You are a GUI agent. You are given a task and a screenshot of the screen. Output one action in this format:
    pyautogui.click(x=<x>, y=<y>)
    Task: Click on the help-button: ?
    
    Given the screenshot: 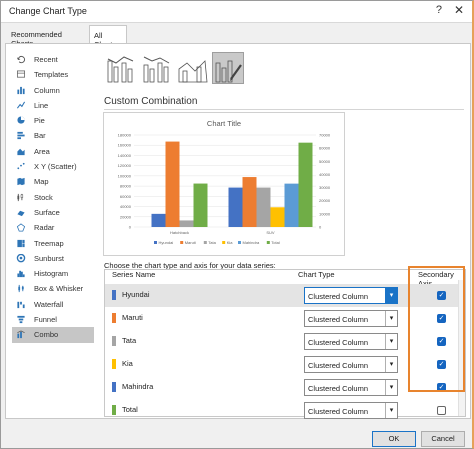 What is the action you would take?
    pyautogui.click(x=439, y=10)
    